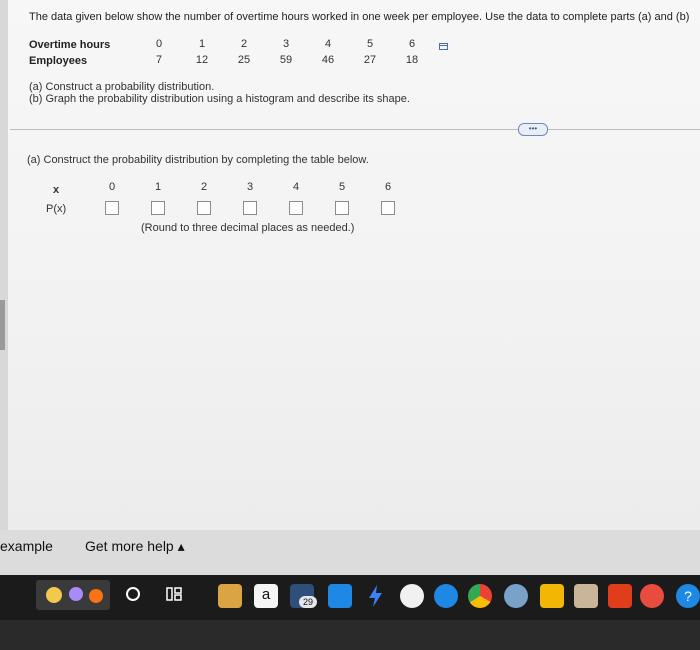 The image size is (700, 650). I want to click on hours-value: 0, so click(159, 44).